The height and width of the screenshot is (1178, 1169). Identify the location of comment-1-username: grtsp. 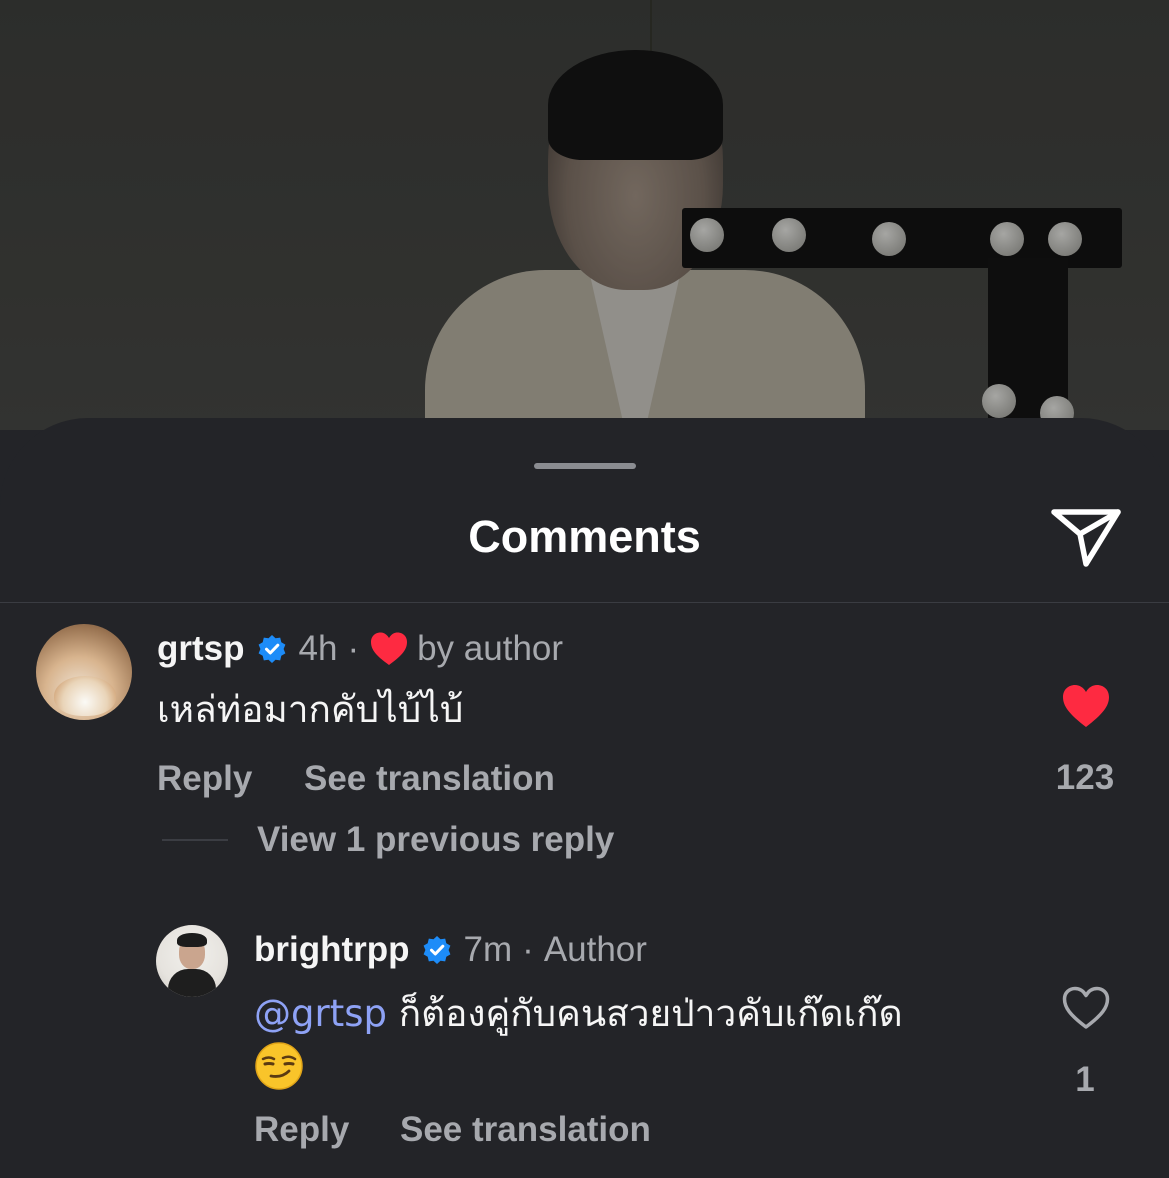
(201, 649).